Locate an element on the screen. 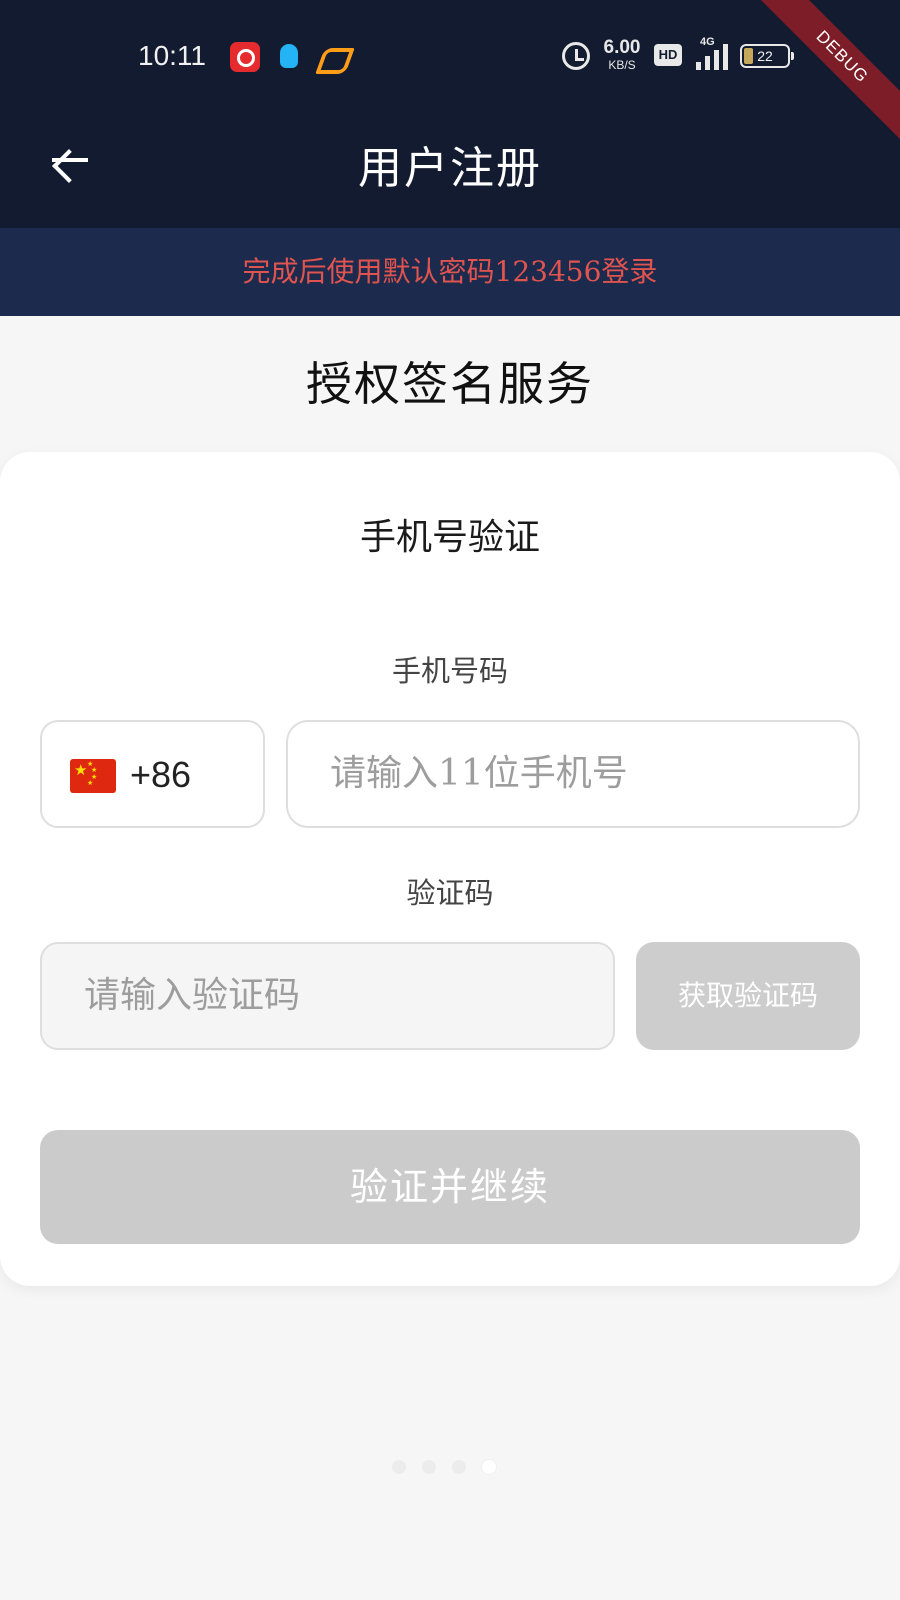  signal-icon: 4G is located at coordinates (713, 54).